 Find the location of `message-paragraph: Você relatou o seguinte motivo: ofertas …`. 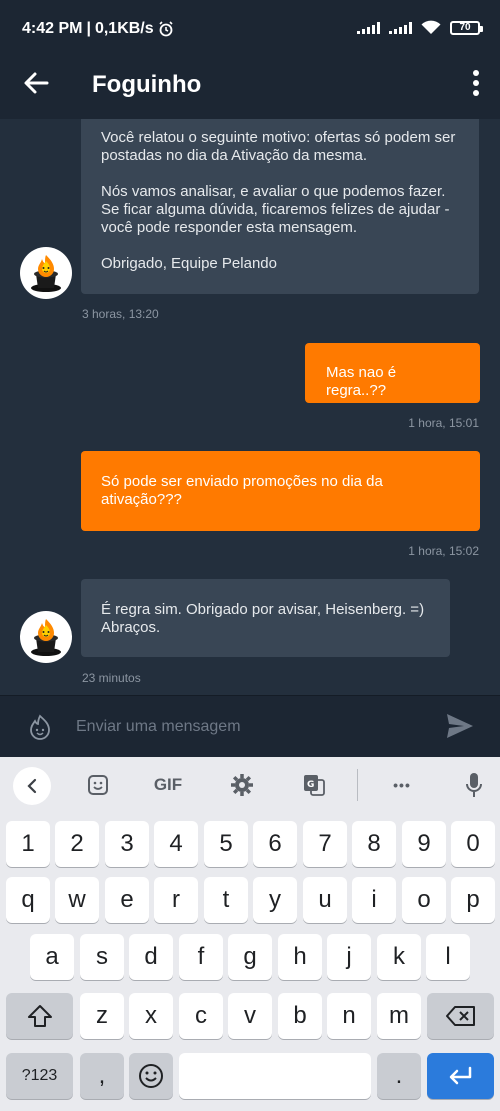

message-paragraph: Você relatou o seguinte motivo: ofertas … is located at coordinates (278, 146).